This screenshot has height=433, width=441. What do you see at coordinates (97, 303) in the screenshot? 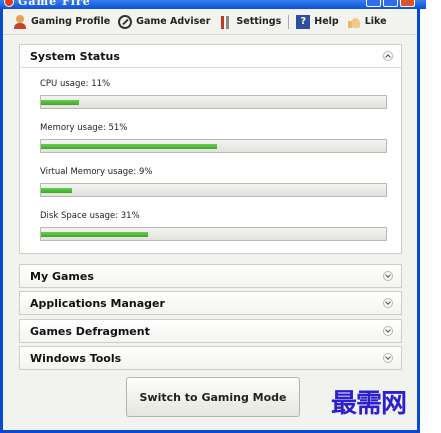
I see `applications-manager-title: Applications Manager` at bounding box center [97, 303].